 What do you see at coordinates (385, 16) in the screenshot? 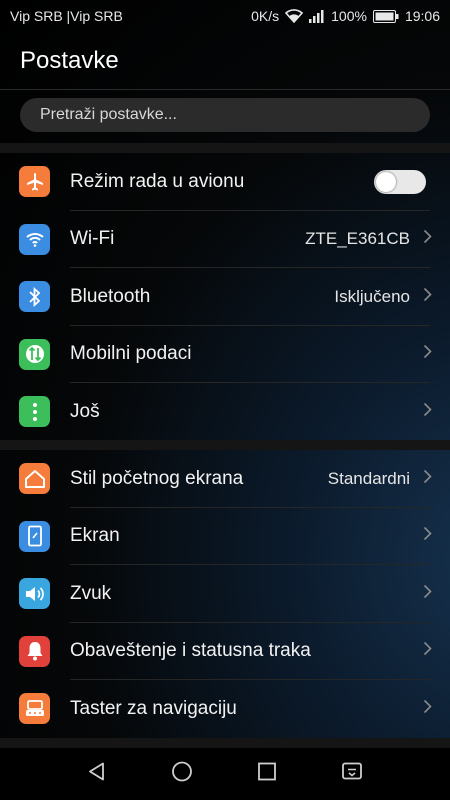
I see `battery-icon` at bounding box center [385, 16].